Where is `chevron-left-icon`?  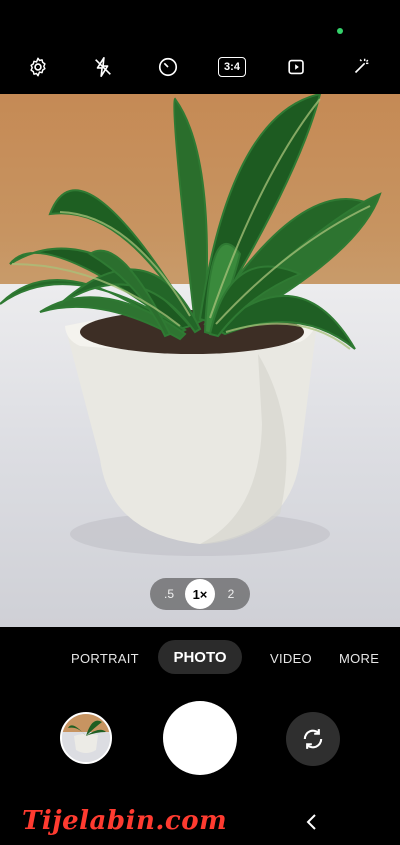 chevron-left-icon is located at coordinates (311, 822).